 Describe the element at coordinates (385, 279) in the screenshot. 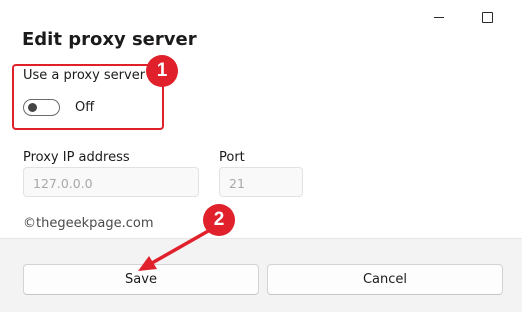

I see `cancel-button: Cancel` at that location.